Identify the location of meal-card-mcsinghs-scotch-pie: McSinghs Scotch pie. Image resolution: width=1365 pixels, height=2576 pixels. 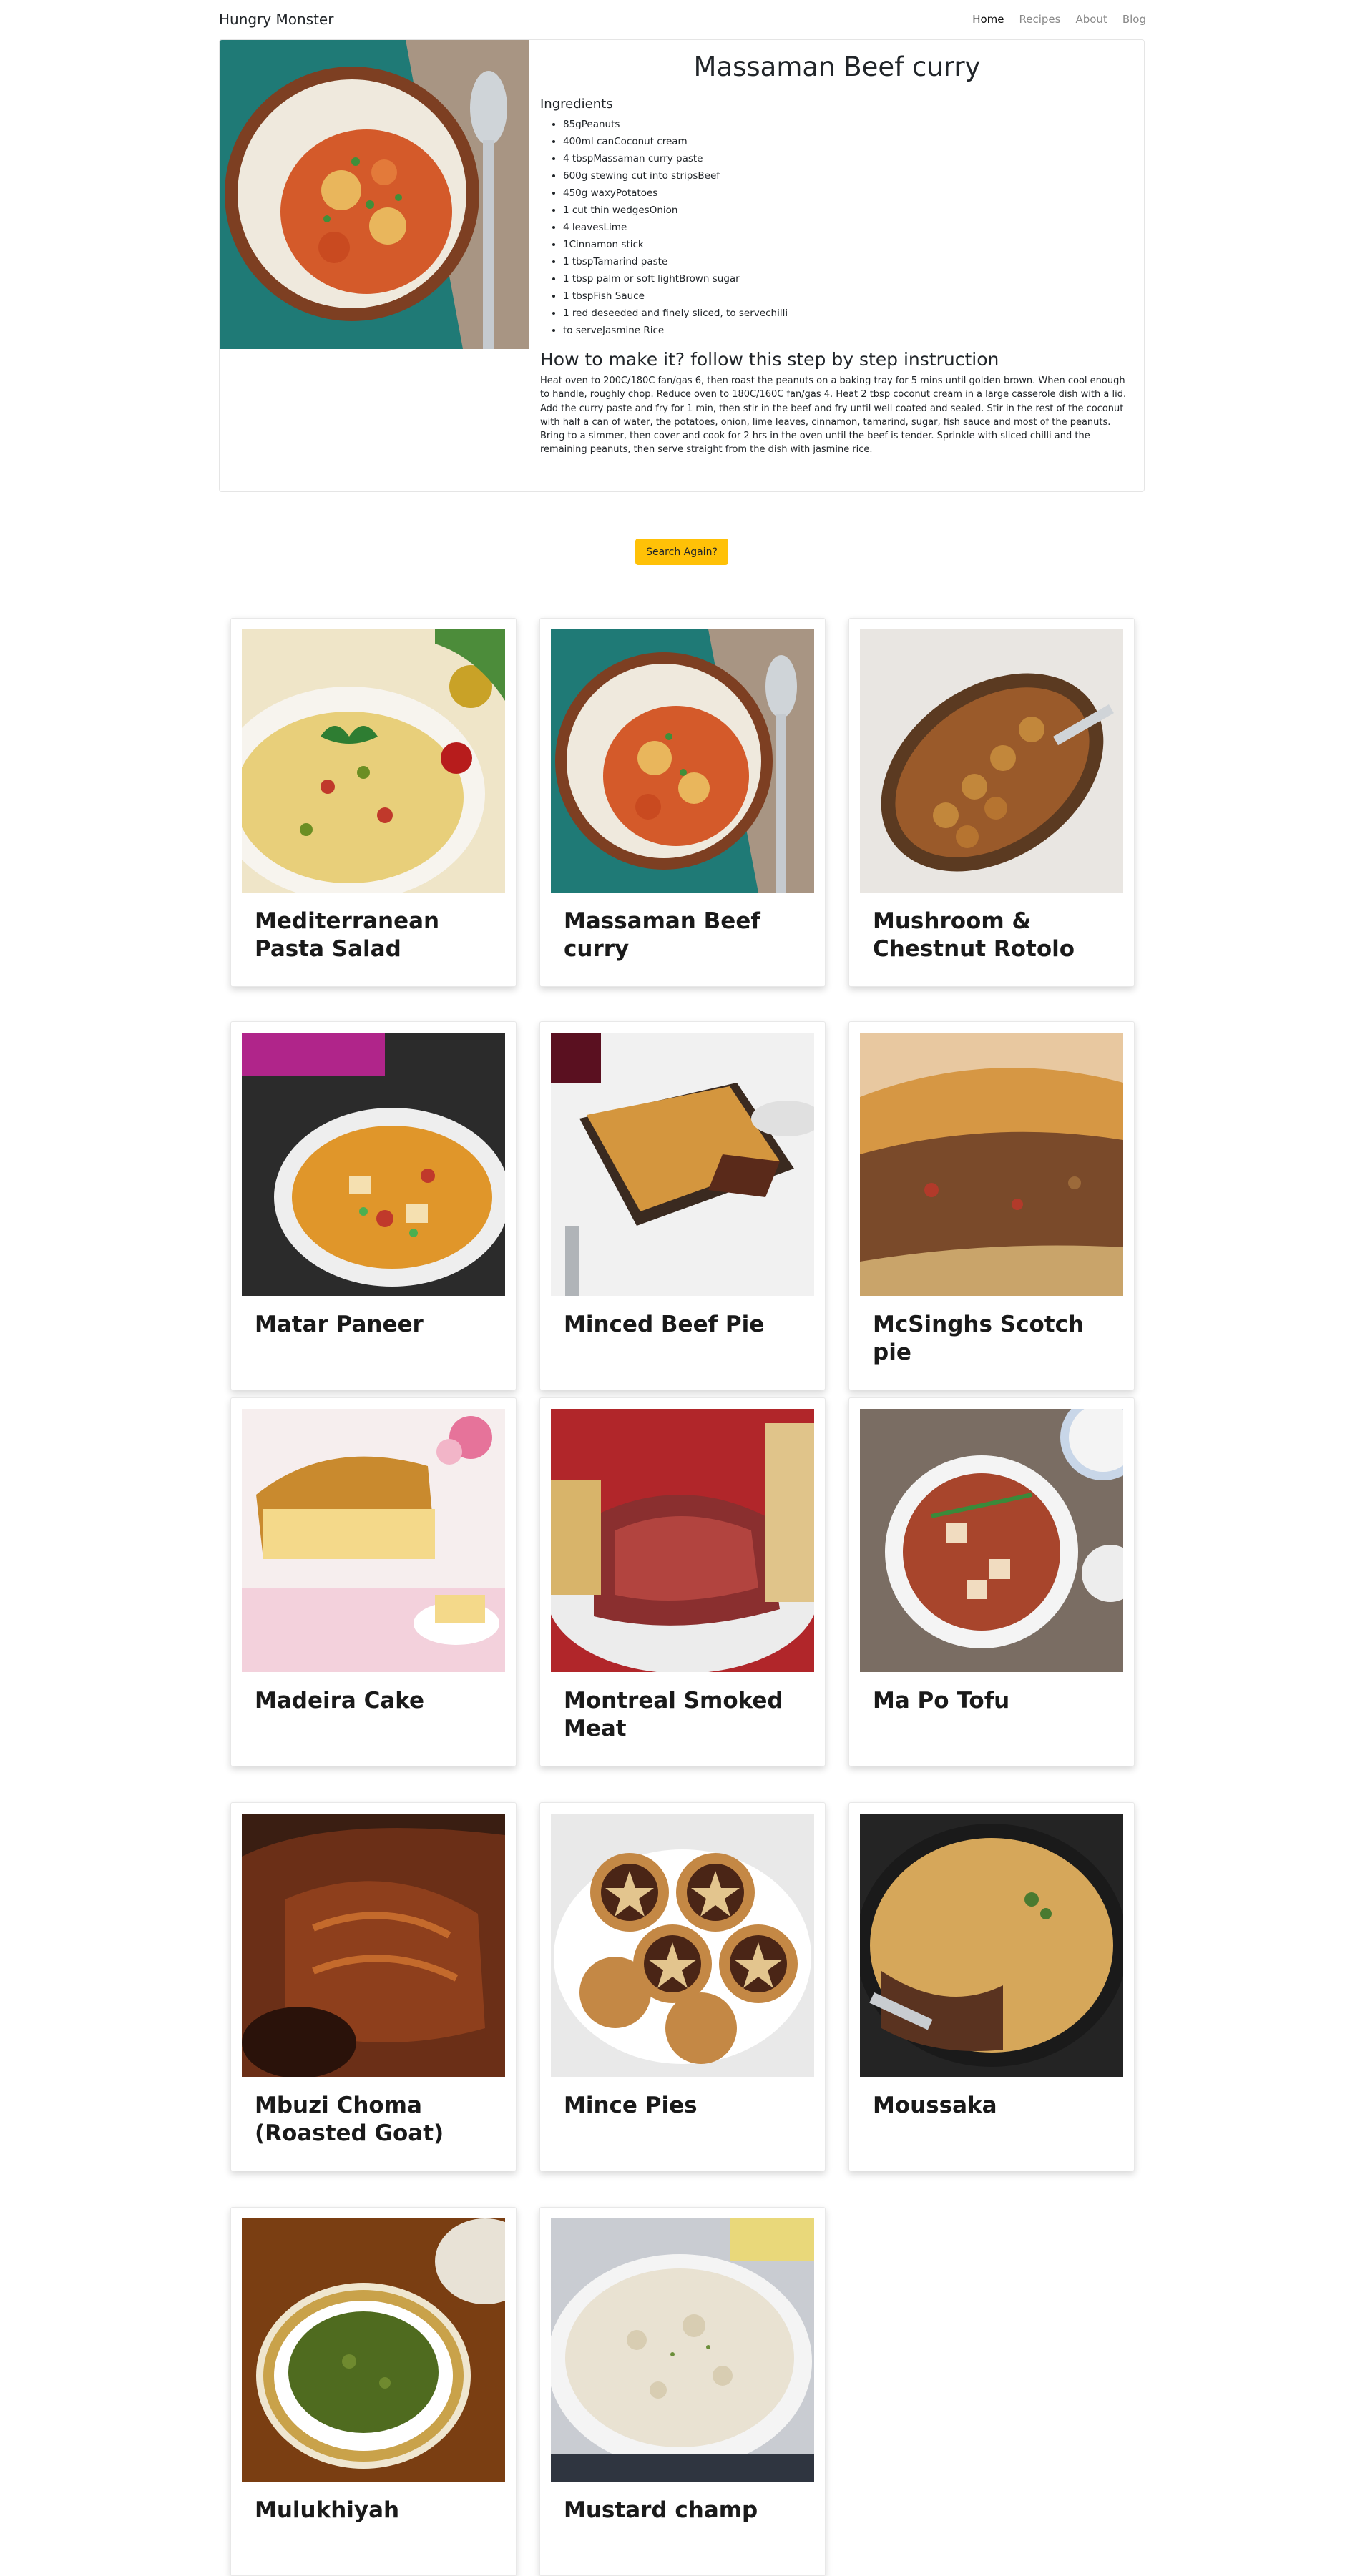
(991, 1206).